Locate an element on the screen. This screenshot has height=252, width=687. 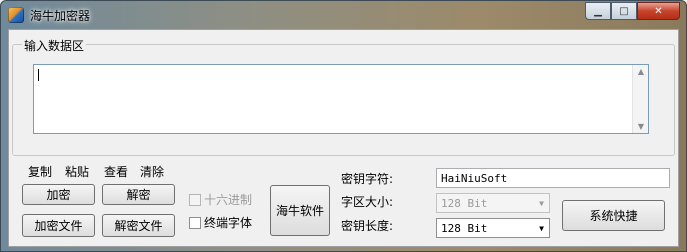
clear-link: 清除 is located at coordinates (152, 171).